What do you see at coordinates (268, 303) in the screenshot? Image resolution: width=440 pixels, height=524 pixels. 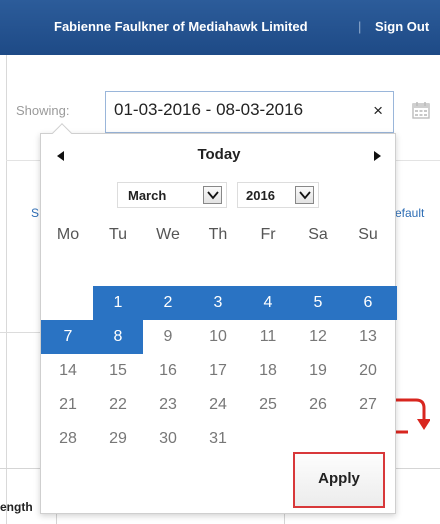 I see `calendar-day: 4` at bounding box center [268, 303].